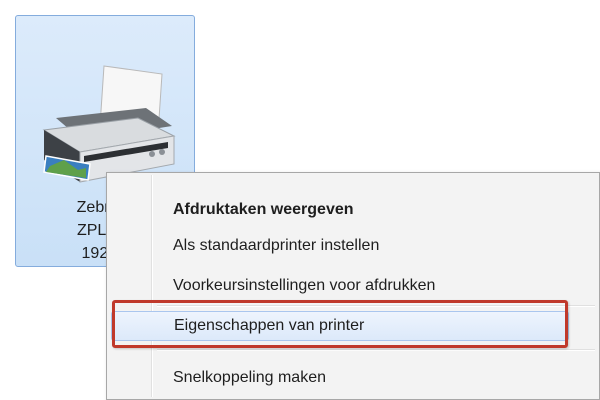 Image resolution: width=600 pixels, height=400 pixels. I want to click on menu-item-create-shortcut: Snelkoppeling maken, so click(340, 378).